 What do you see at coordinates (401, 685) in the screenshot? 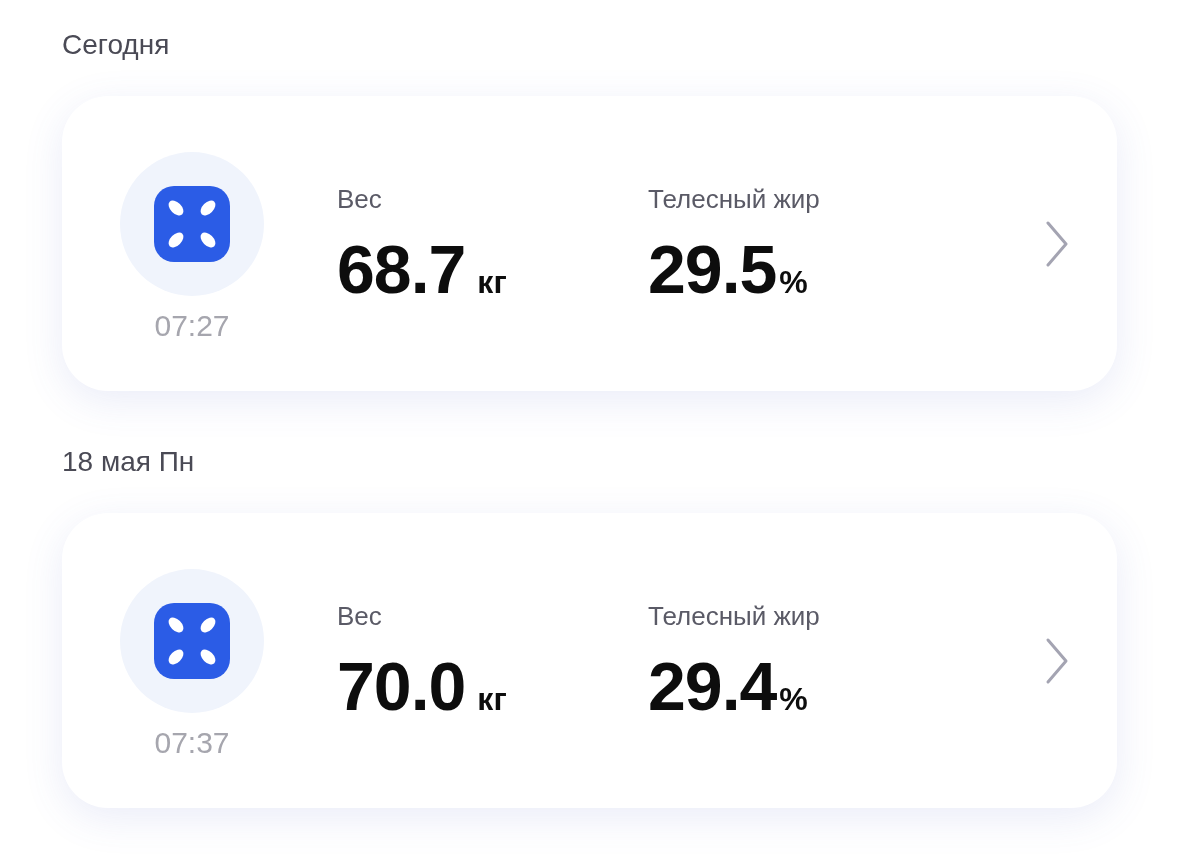
I see `metric-value: 70.0` at bounding box center [401, 685].